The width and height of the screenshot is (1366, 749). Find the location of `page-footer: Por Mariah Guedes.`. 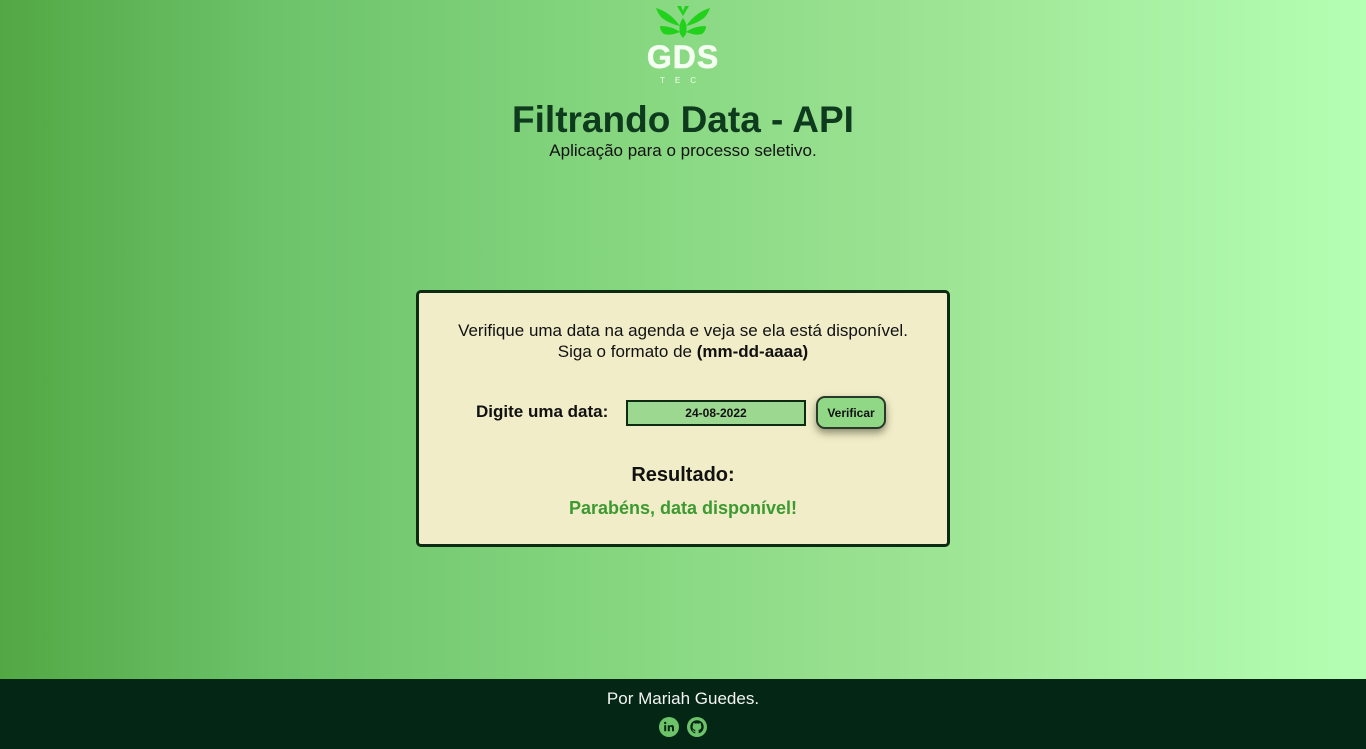

page-footer: Por Mariah Guedes. is located at coordinates (683, 714).